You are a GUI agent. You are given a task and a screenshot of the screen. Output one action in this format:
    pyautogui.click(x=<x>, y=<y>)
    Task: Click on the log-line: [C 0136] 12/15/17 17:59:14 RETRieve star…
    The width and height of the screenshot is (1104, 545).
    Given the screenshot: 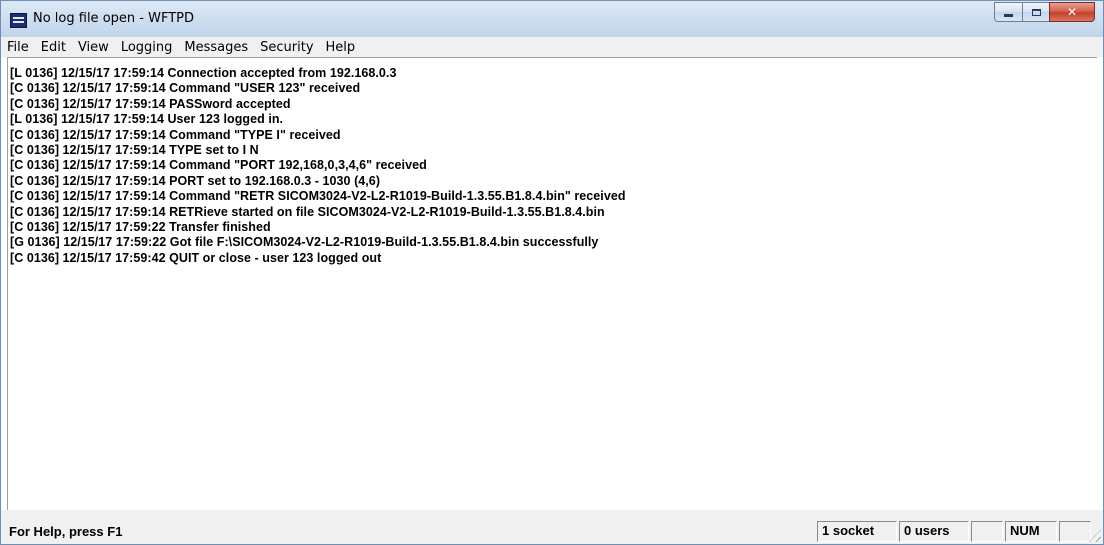 What is the action you would take?
    pyautogui.click(x=307, y=211)
    